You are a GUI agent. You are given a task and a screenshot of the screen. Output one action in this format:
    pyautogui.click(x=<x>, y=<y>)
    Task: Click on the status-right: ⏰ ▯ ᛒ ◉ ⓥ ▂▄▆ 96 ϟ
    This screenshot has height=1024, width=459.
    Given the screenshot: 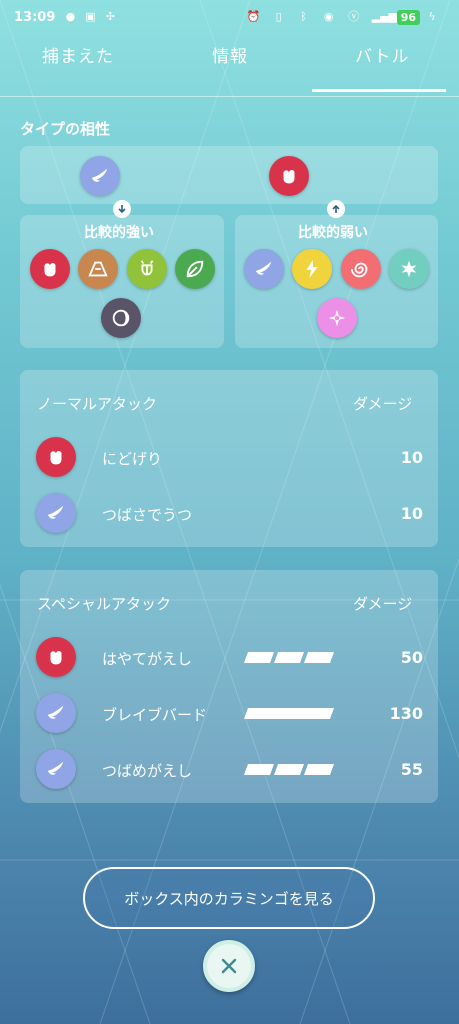 What is the action you would take?
    pyautogui.click(x=345, y=17)
    